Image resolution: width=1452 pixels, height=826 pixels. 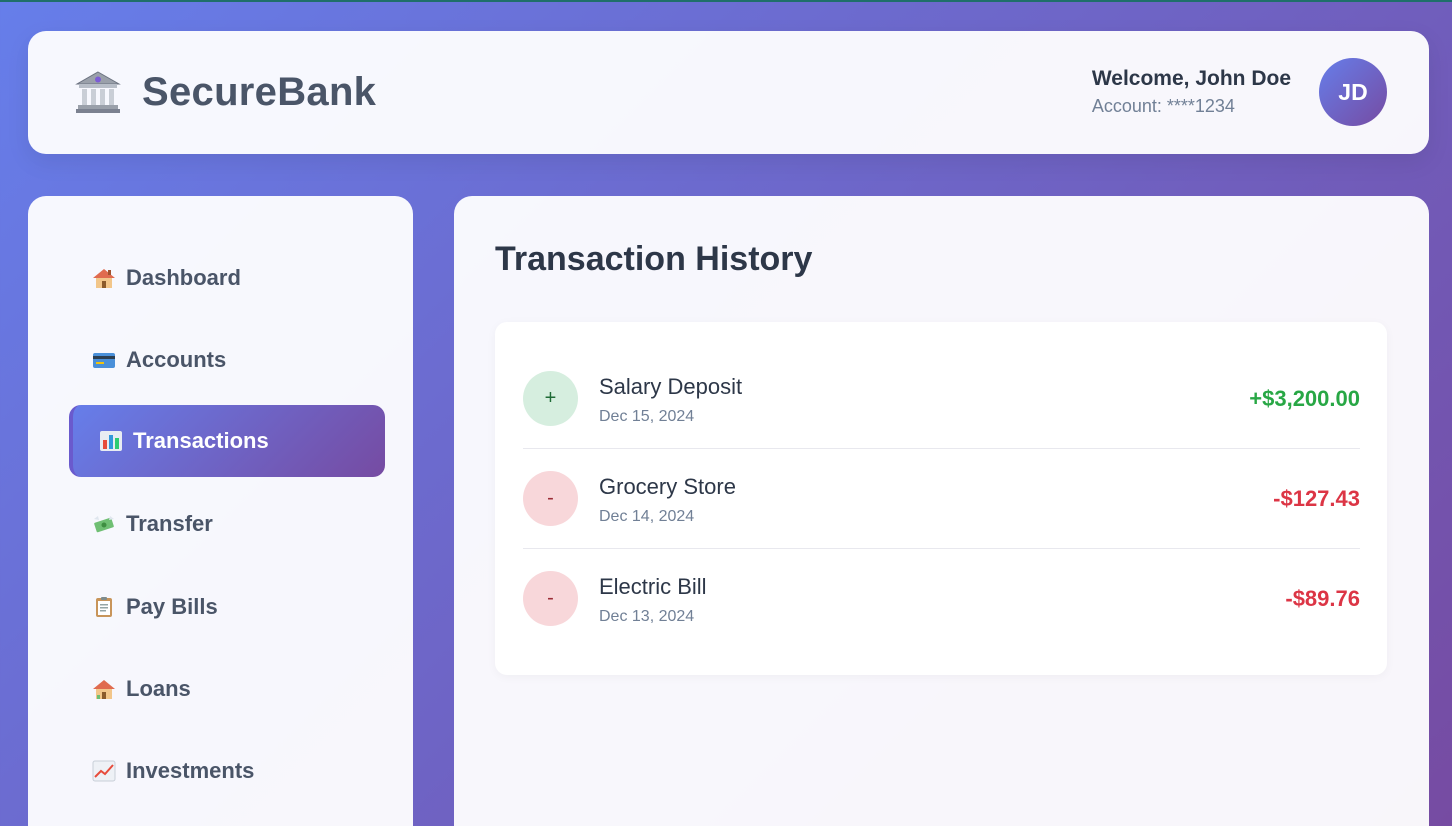 I want to click on transaction-name: Grocery Store, so click(x=667, y=486).